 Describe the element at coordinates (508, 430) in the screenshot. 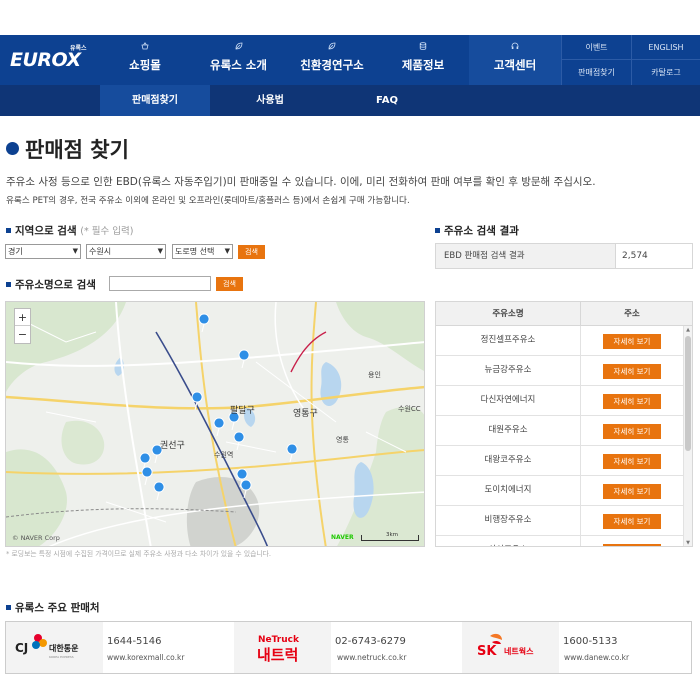

I see `station-name: 대원주유소` at that location.